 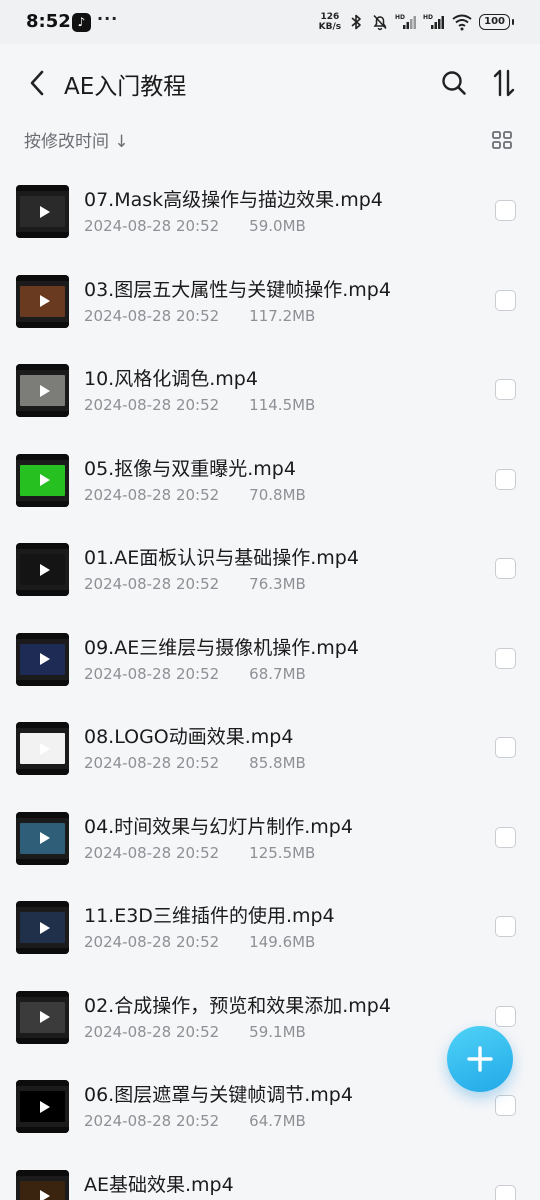 I want to click on network-speed: 126 KB/s, so click(x=330, y=22).